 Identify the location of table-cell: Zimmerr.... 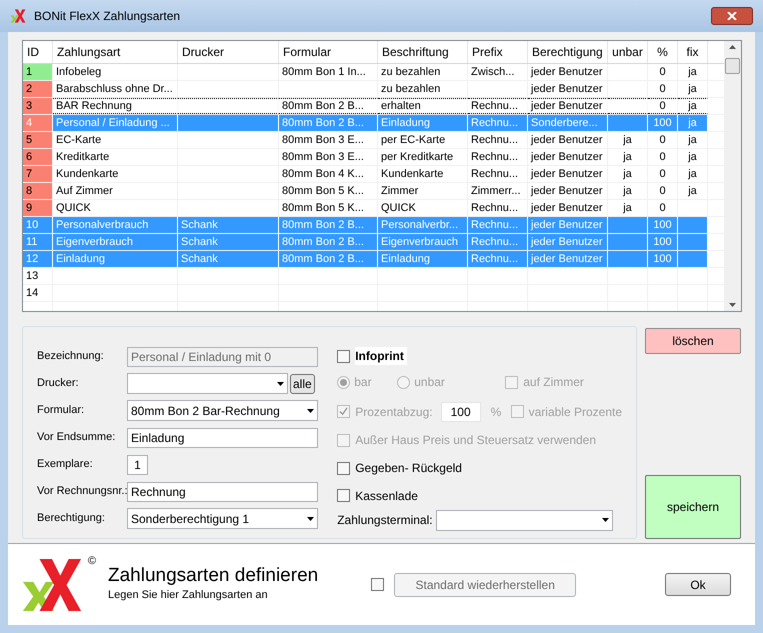
(498, 191).